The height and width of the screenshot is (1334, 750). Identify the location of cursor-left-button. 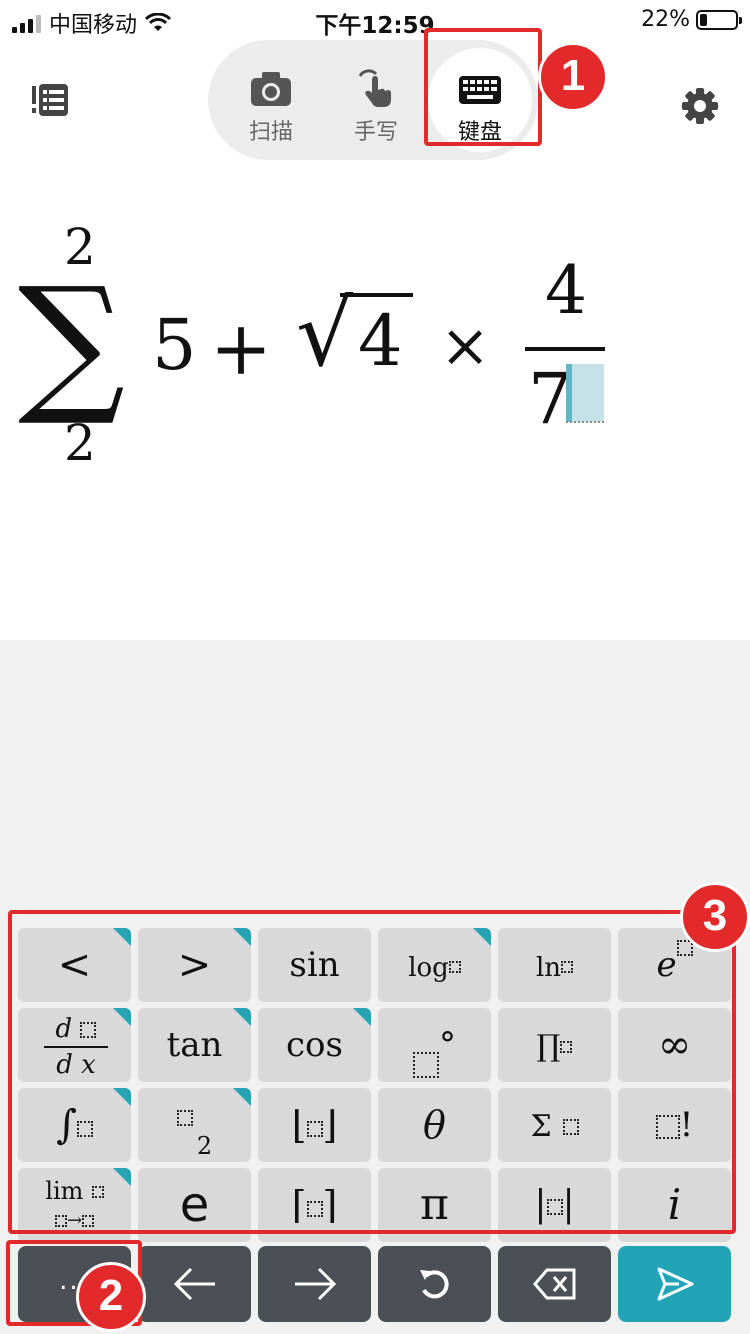
(194, 1284).